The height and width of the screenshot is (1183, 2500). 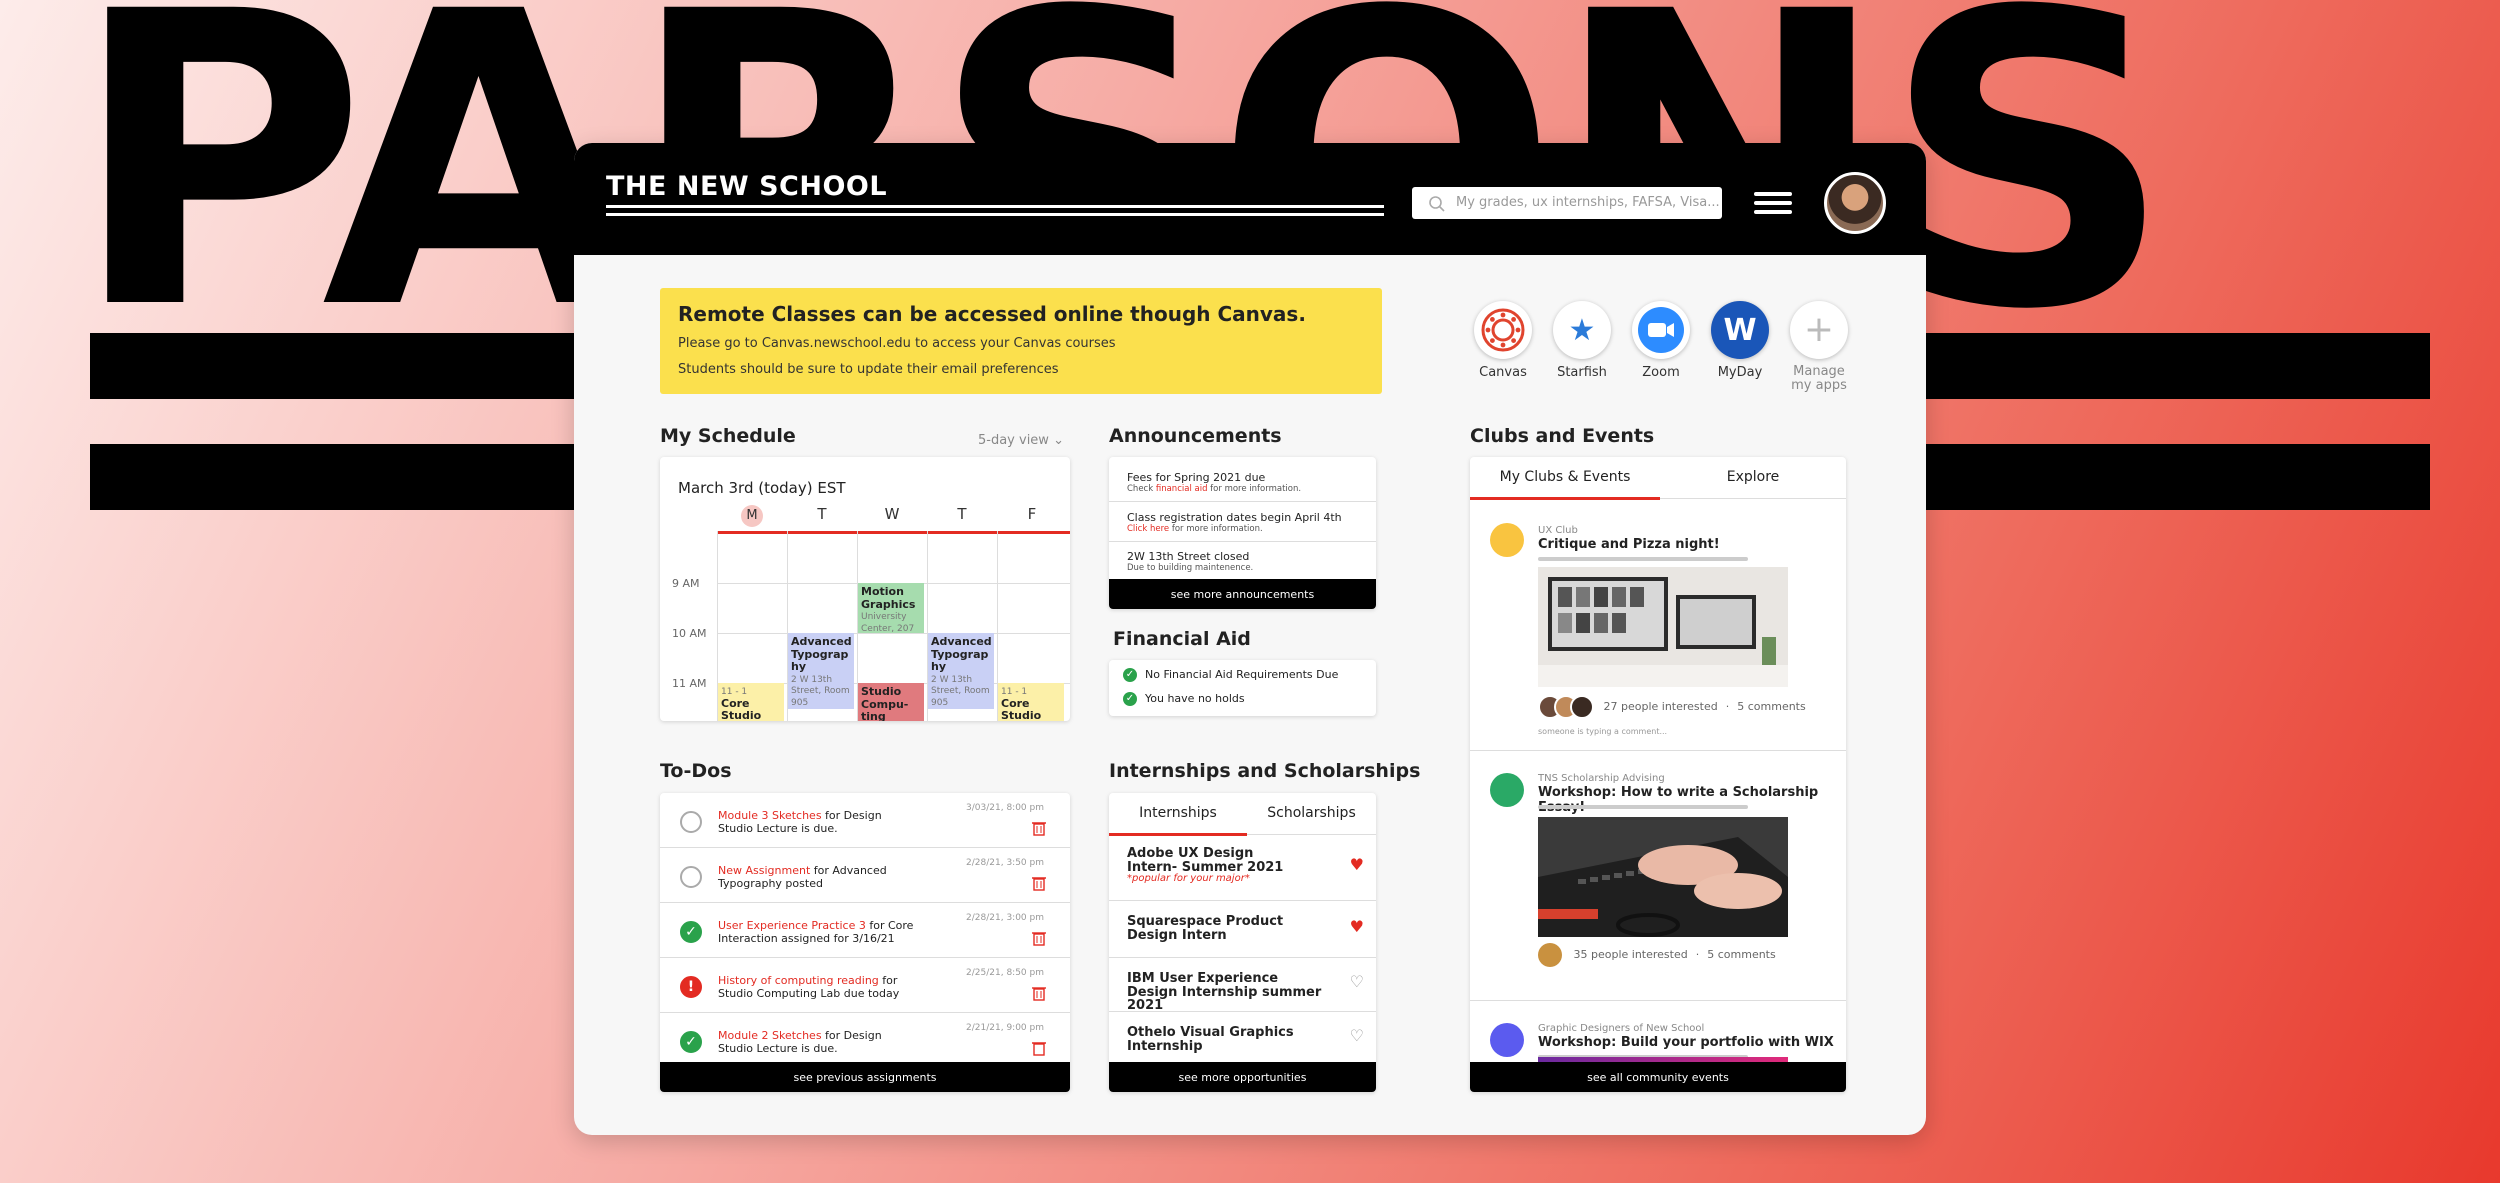 I want to click on tab-explore: Explore, so click(x=1753, y=477).